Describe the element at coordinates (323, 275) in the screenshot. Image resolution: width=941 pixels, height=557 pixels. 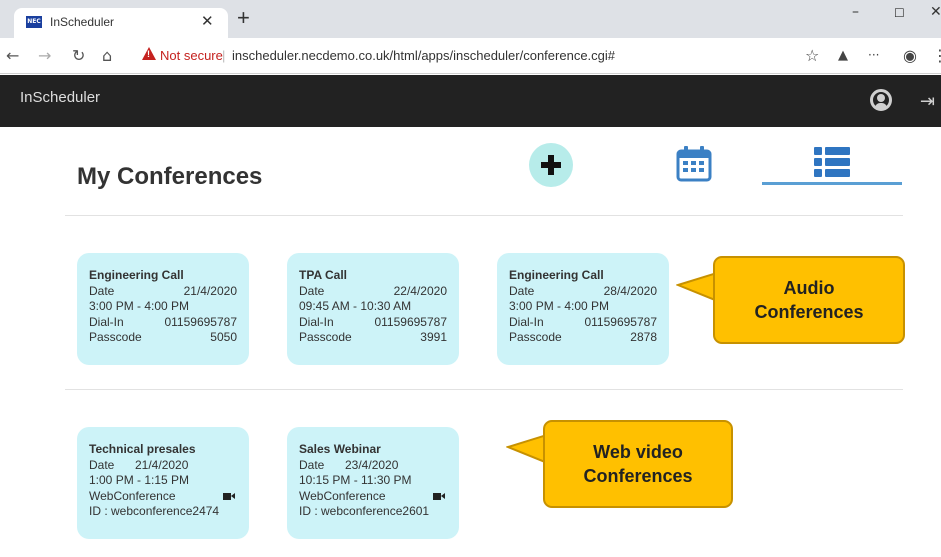
I see `conference-title: TPA Call` at that location.